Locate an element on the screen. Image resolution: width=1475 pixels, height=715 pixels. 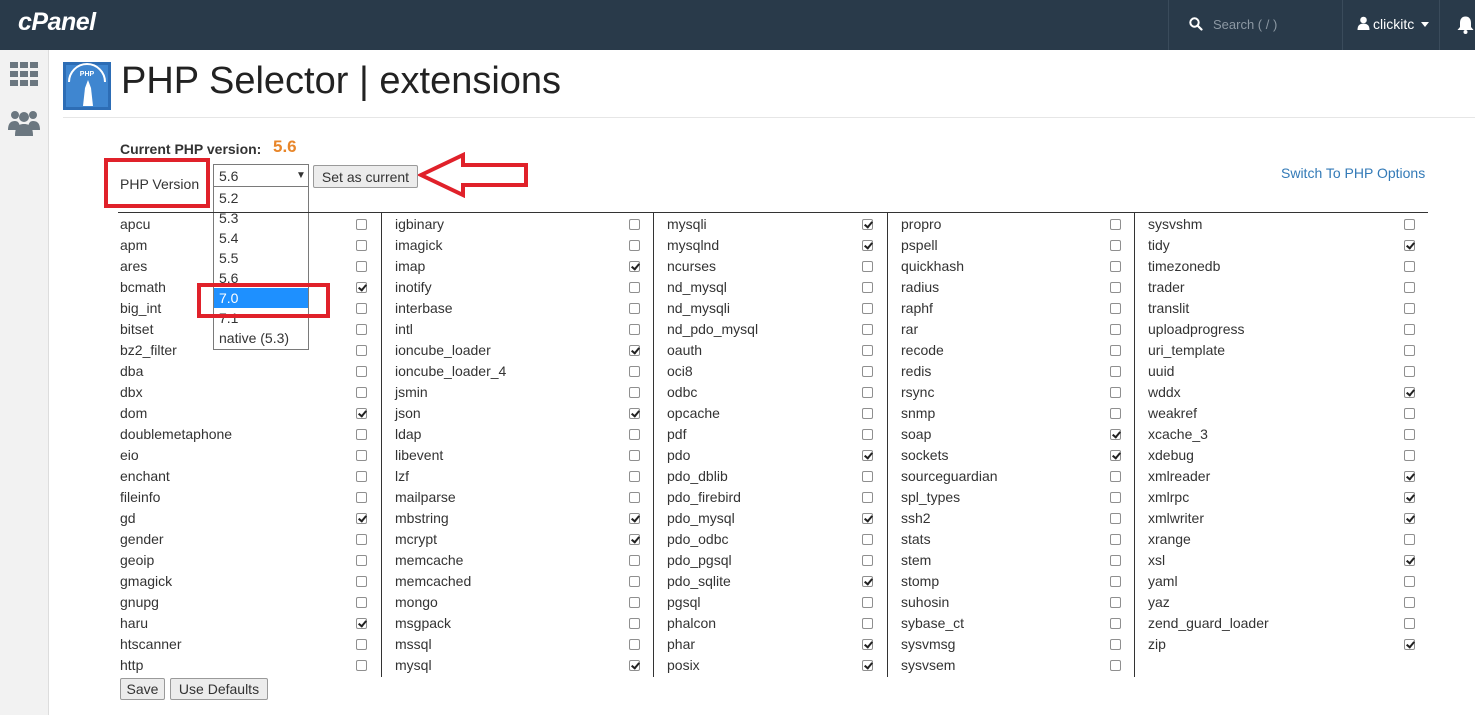
search-box is located at coordinates (1255, 25).